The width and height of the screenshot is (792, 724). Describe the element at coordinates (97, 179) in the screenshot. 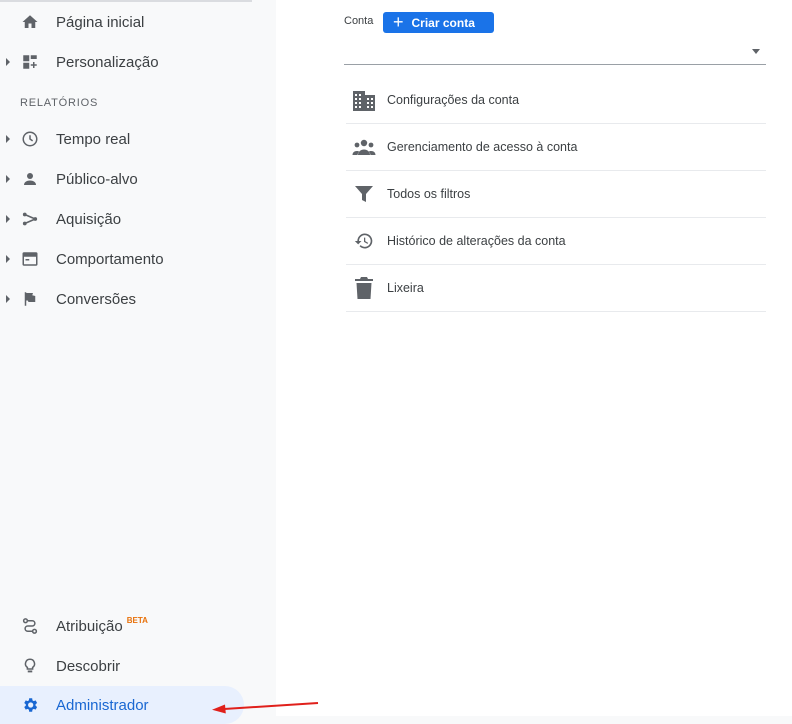

I see `sidebar-item-label: Público-alvo` at that location.